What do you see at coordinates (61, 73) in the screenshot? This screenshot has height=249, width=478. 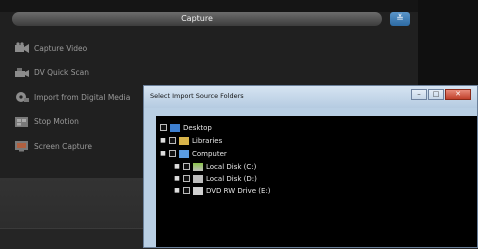 I see `dv-quick-scan-label: DV Quick Scan` at bounding box center [61, 73].